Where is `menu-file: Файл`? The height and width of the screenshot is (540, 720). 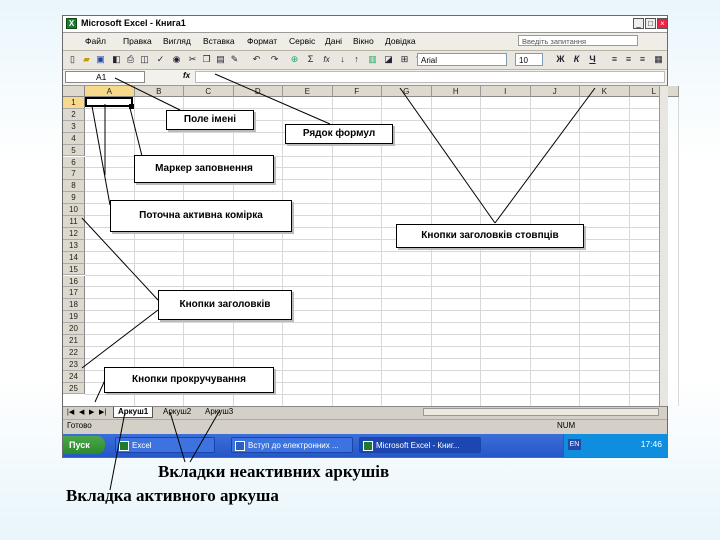
menu-file: Файл is located at coordinates (95, 41).